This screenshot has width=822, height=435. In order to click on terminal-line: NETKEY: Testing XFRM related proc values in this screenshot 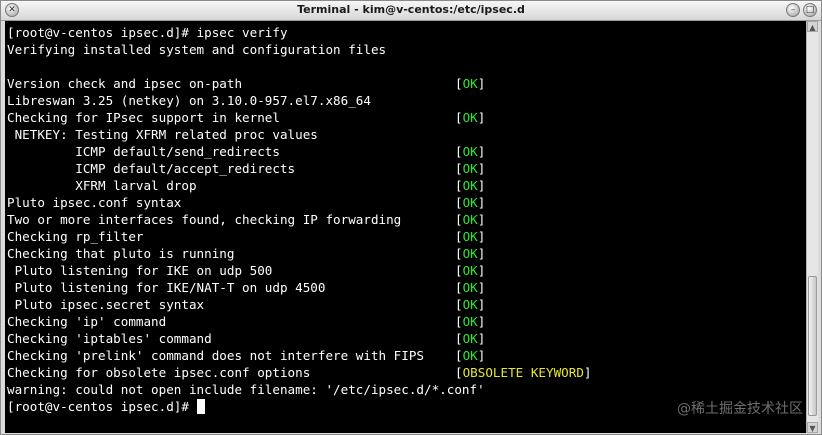, I will do `click(162, 134)`.